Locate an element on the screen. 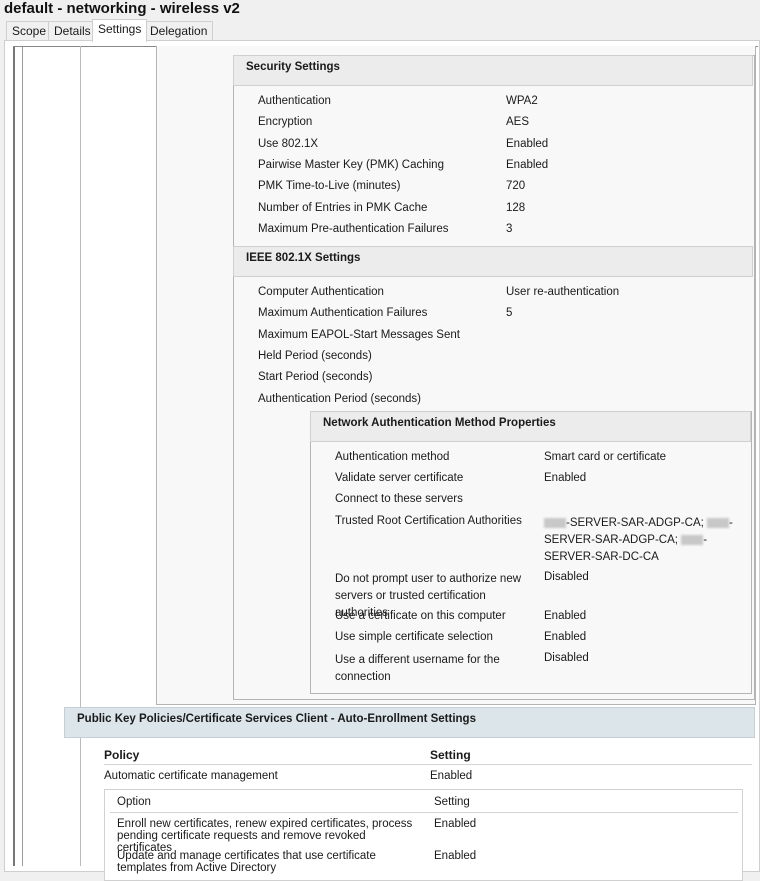 The width and height of the screenshot is (760, 881). tab-settings: Settings is located at coordinates (120, 30).